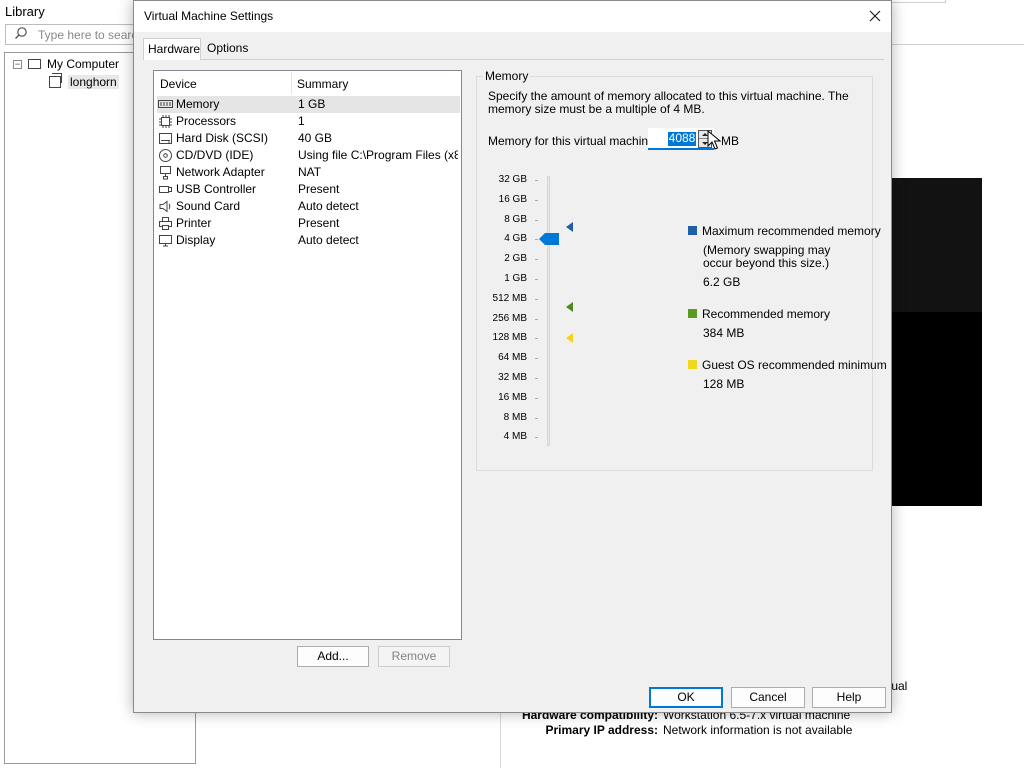 The image size is (1024, 768). I want to click on legend-value: 6.2 GB, so click(722, 282).